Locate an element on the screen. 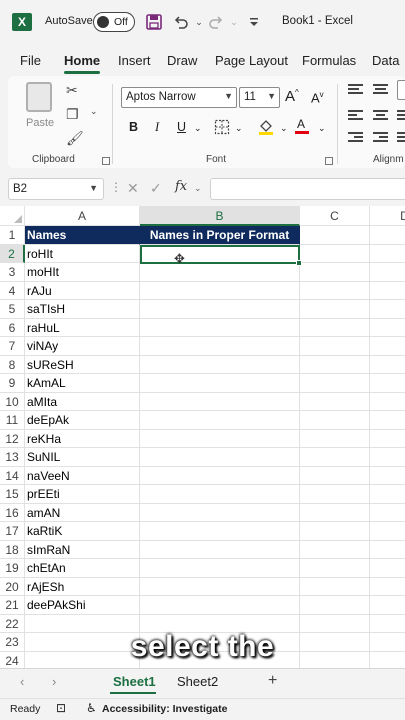  underline-button: U is located at coordinates (181, 127).